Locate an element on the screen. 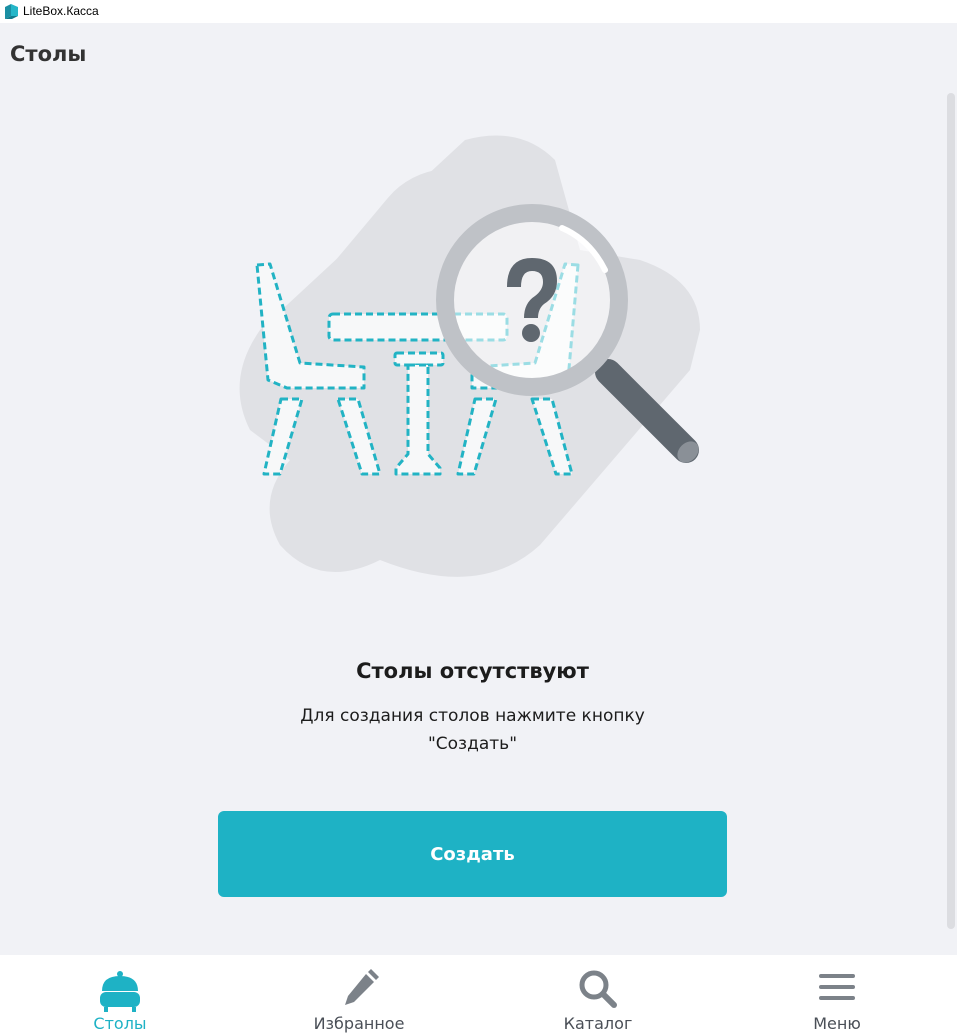 The width and height of the screenshot is (957, 1035). hamburger-menu-icon is located at coordinates (837, 987).